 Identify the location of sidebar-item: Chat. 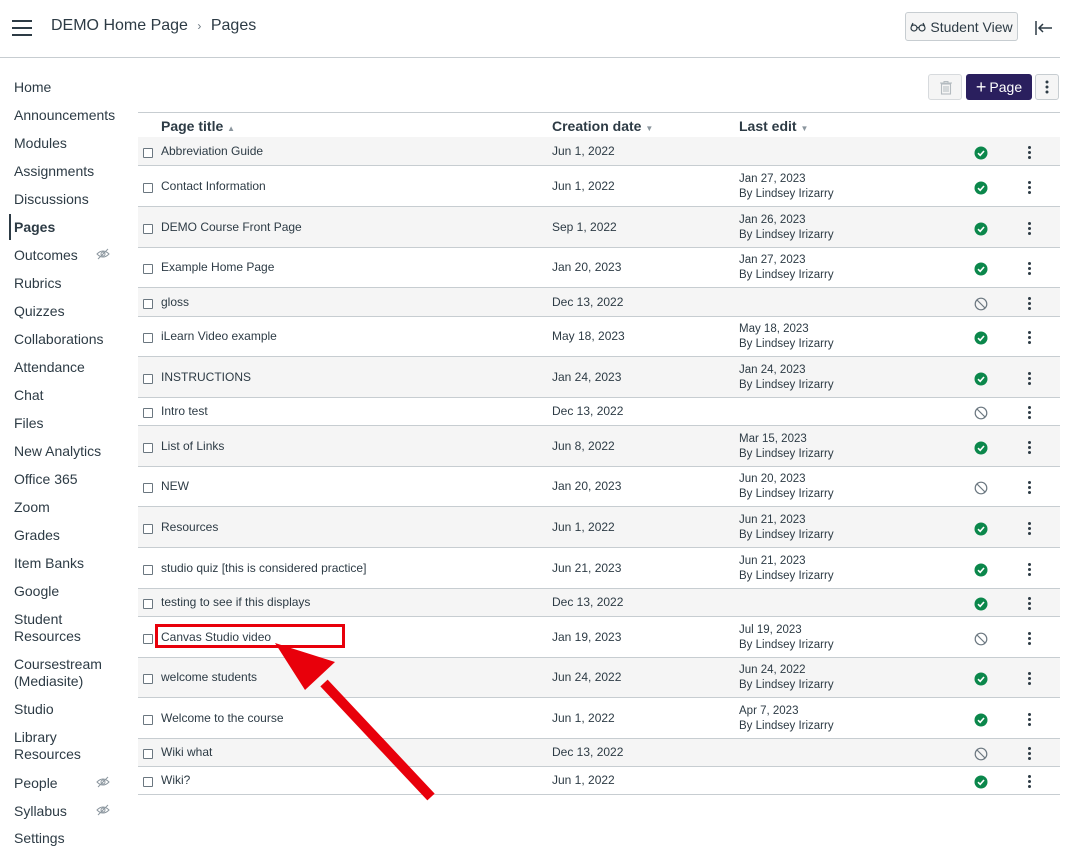
(29, 395).